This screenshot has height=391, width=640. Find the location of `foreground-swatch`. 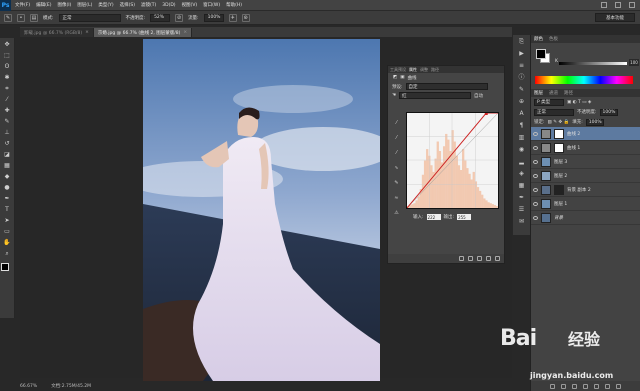

foreground-swatch is located at coordinates (541, 54).